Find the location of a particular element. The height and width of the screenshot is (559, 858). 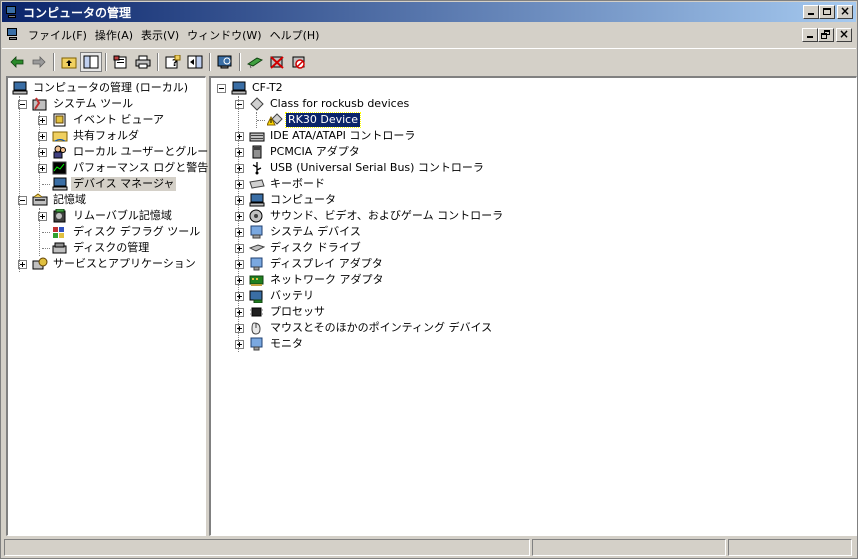

system-device-icon is located at coordinates (257, 232).